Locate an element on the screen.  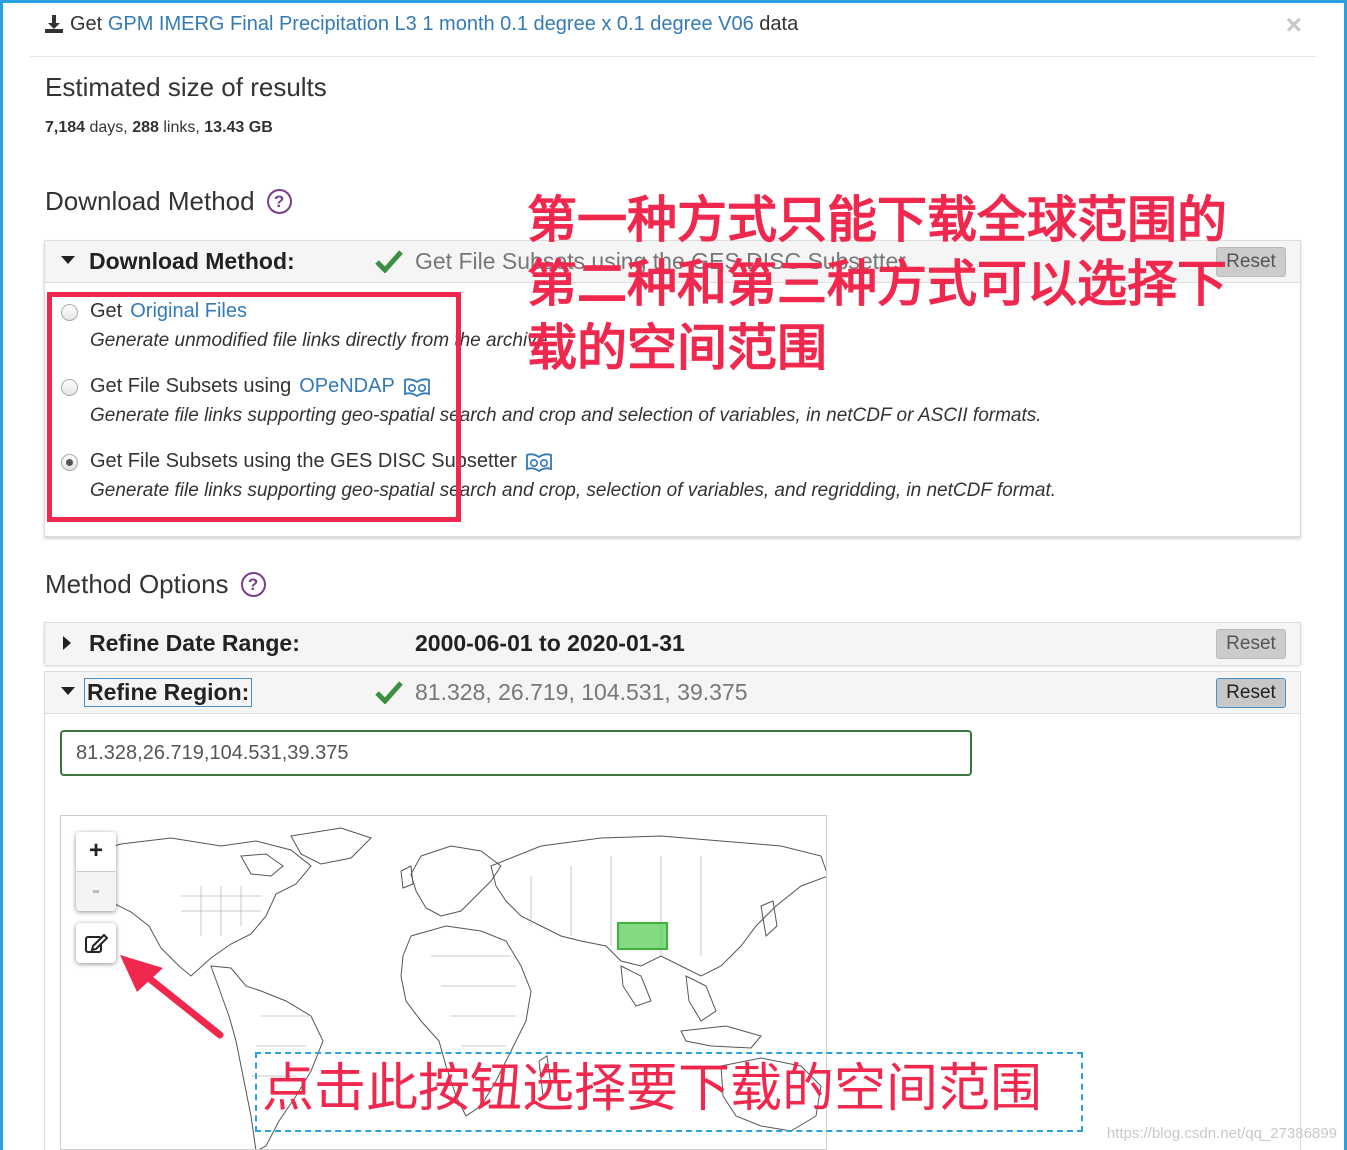
caret-right-icon is located at coordinates (67, 643).